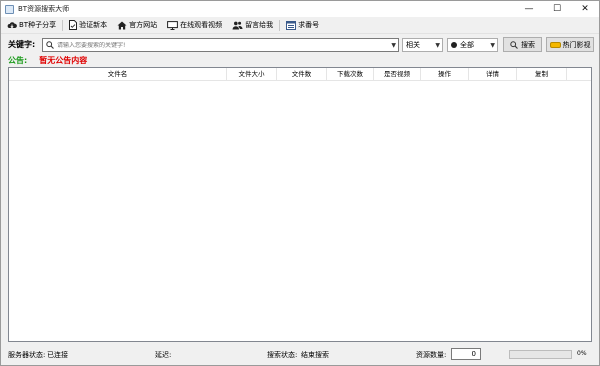 The image size is (600, 366). I want to click on resource-count-box: 0, so click(466, 354).